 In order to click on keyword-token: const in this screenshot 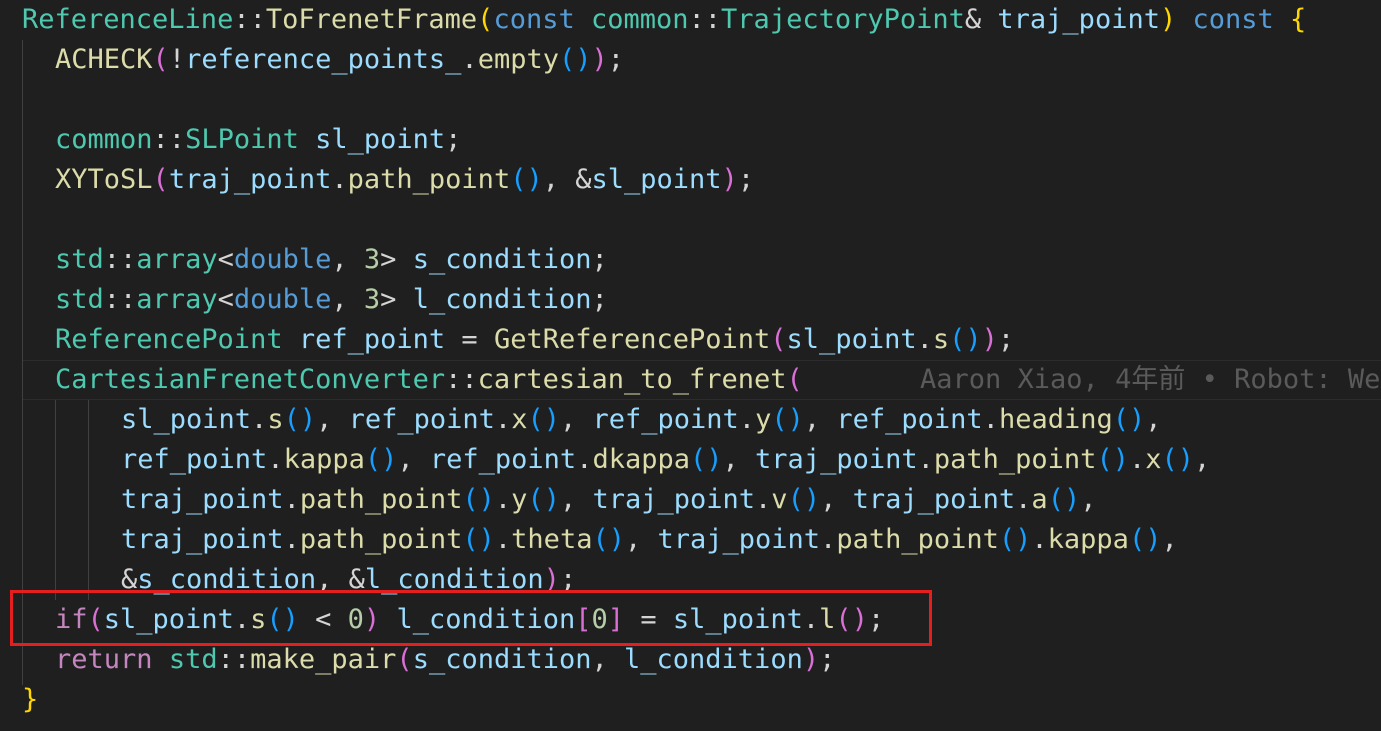, I will do `click(534, 19)`.